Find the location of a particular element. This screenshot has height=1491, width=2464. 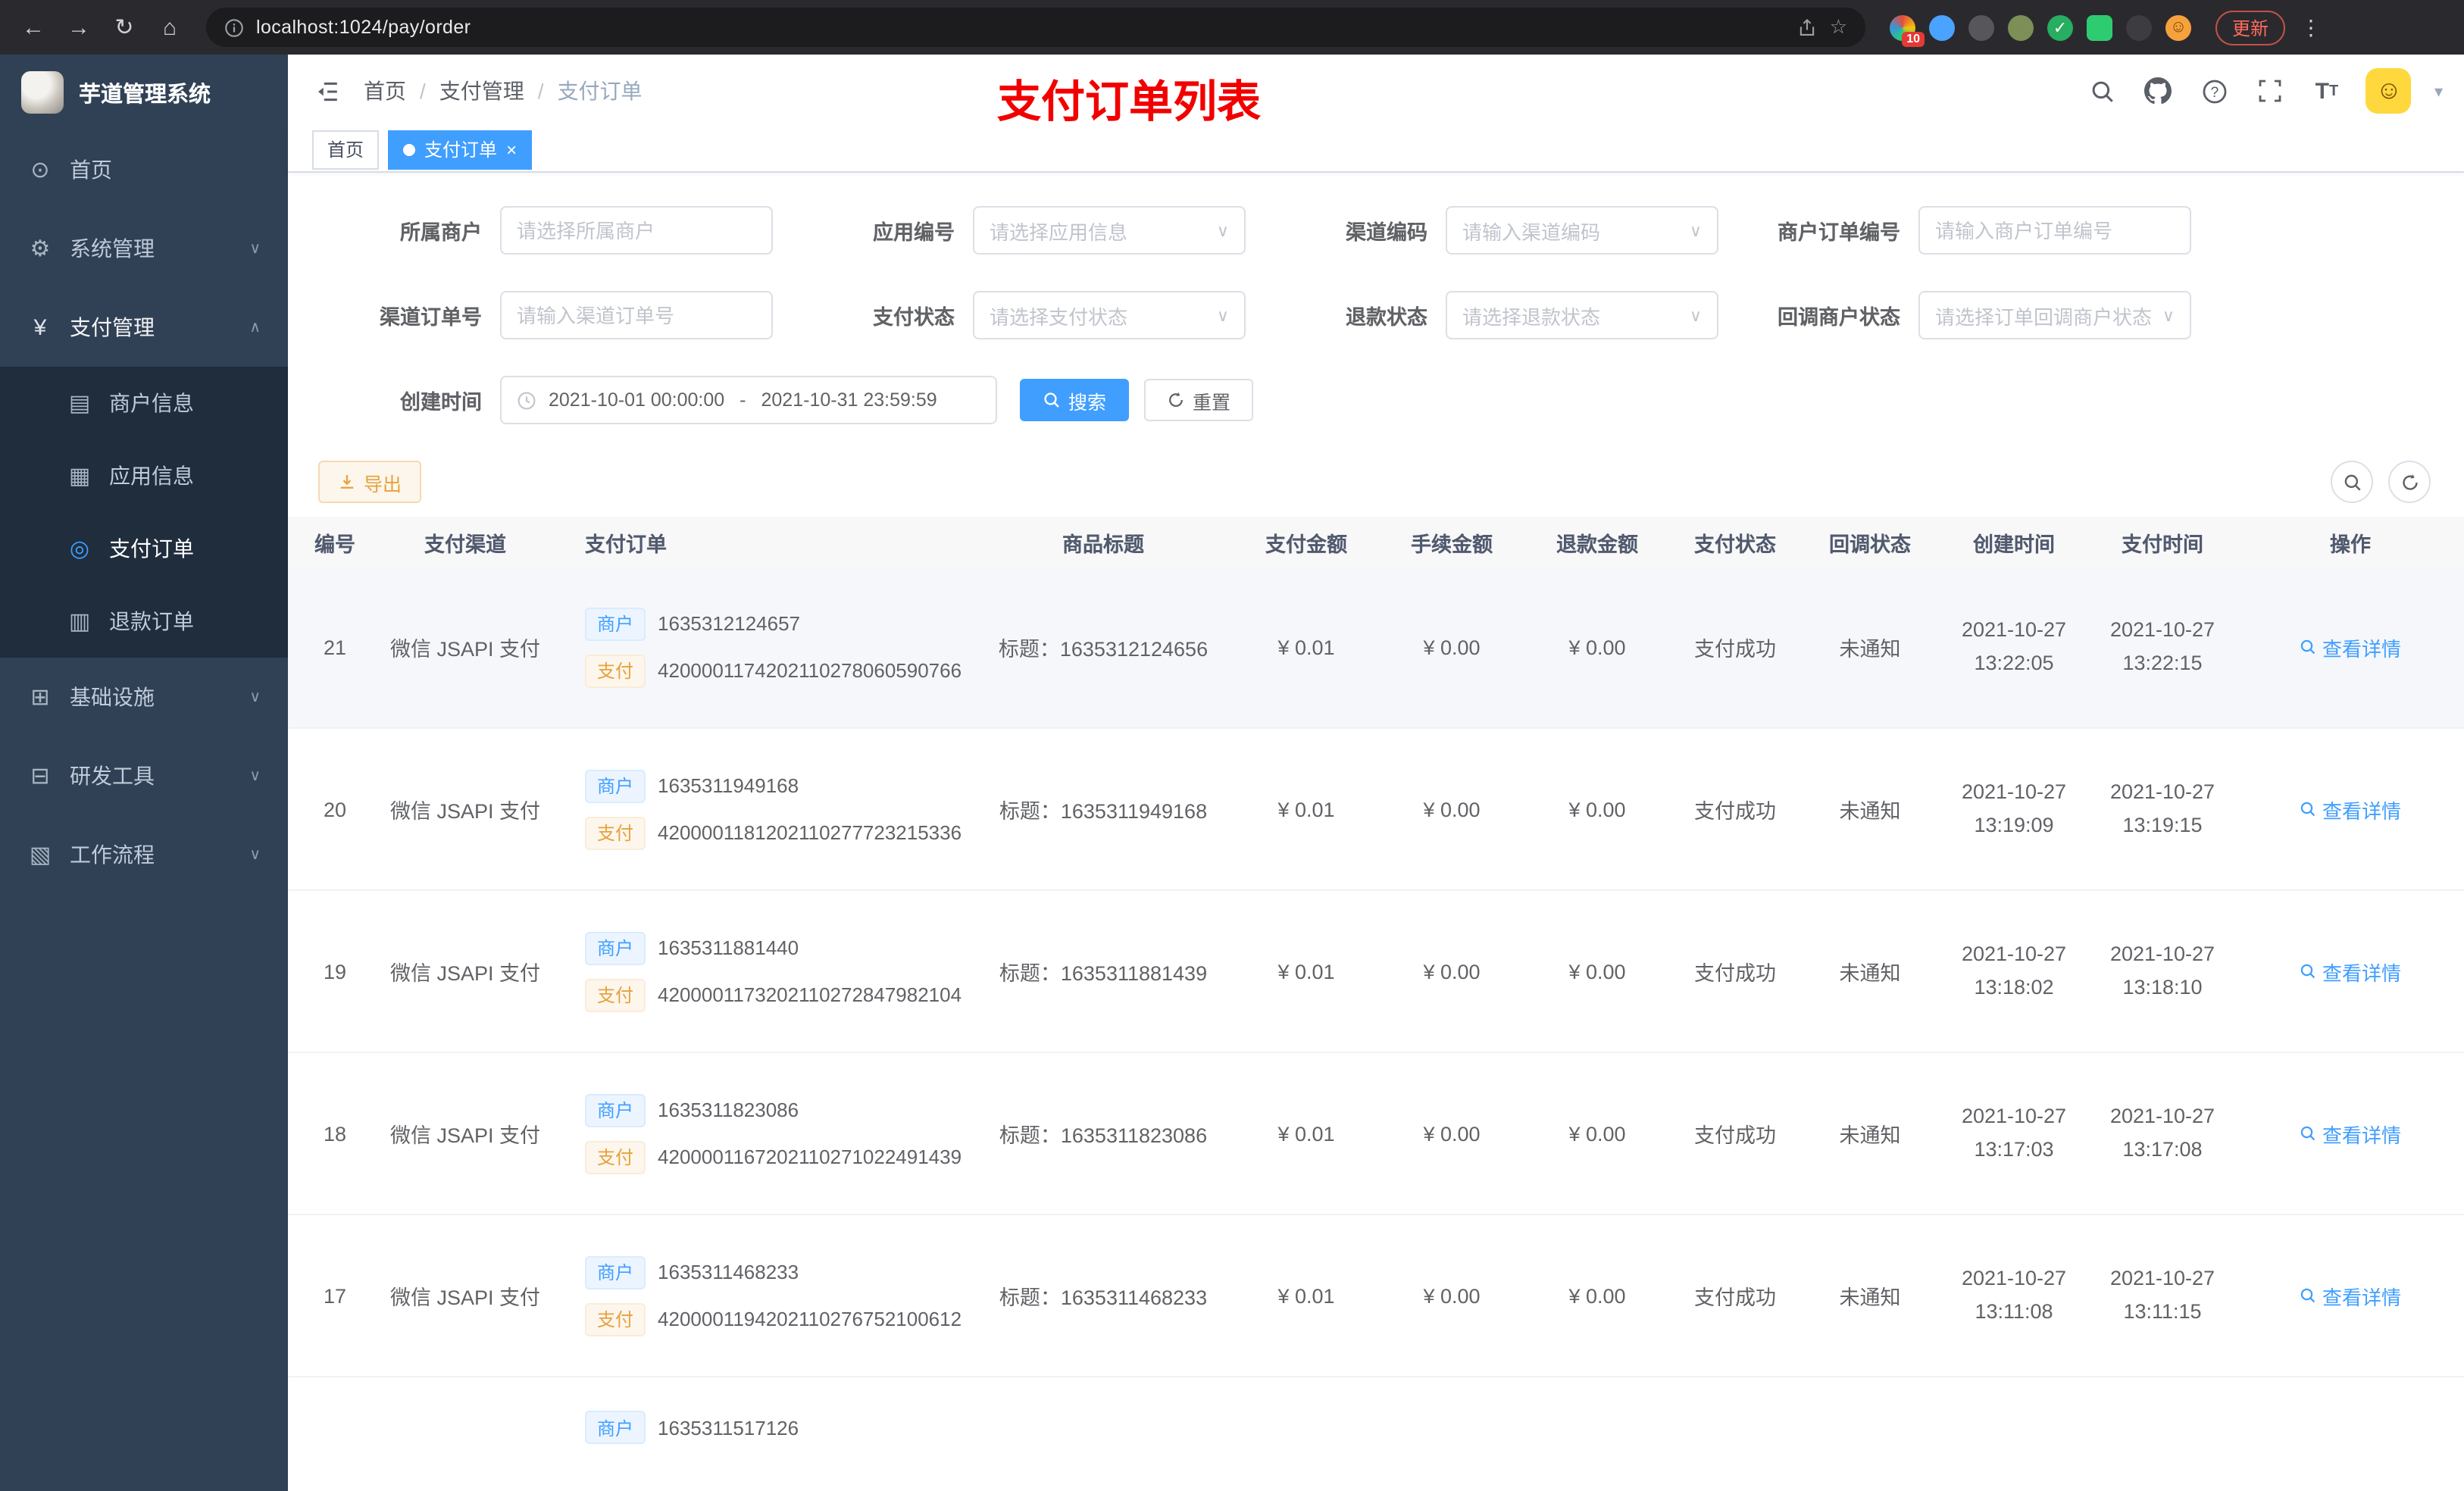

address-bar: localhost:1024/pay/order ☆ is located at coordinates (1035, 27).